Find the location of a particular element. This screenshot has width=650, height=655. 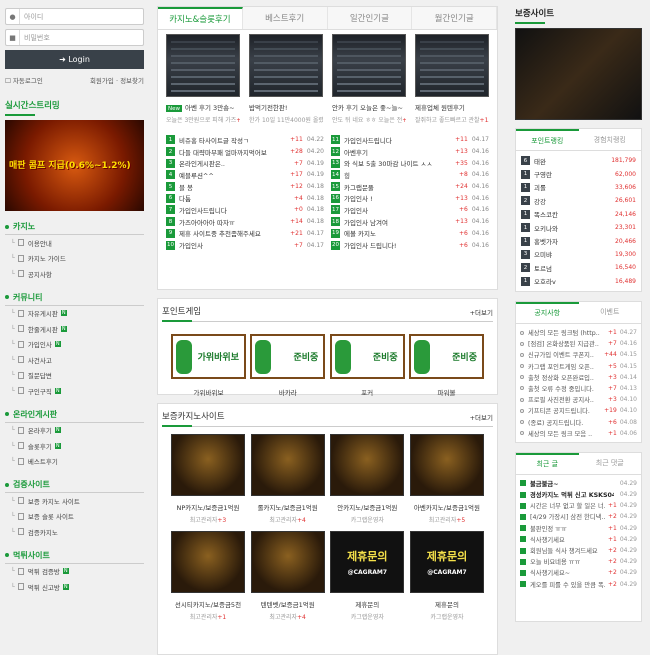

rank-row: 3 으미뱌 19,300 is located at coordinates (578, 254).